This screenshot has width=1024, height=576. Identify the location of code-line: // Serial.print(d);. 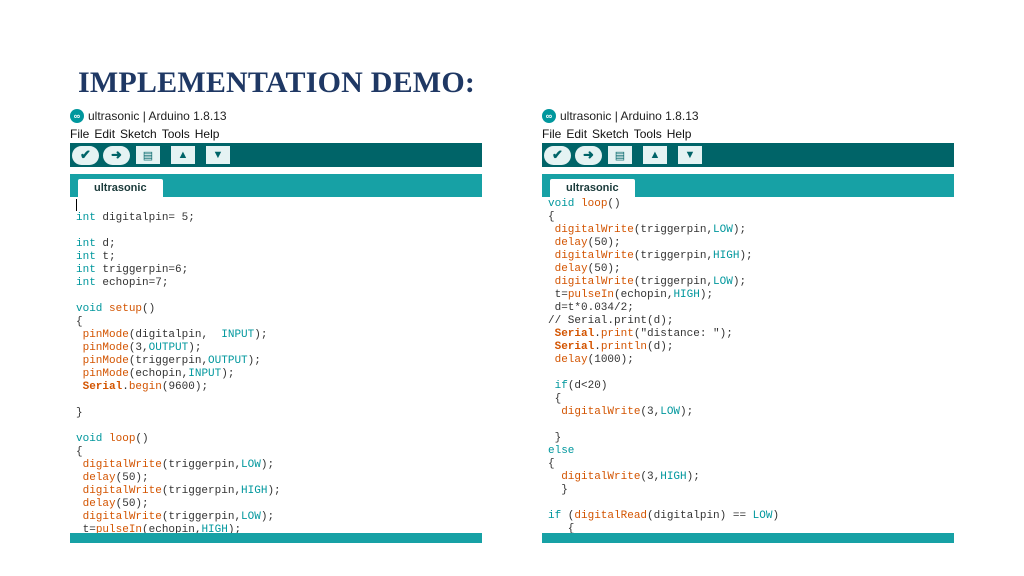
(611, 321).